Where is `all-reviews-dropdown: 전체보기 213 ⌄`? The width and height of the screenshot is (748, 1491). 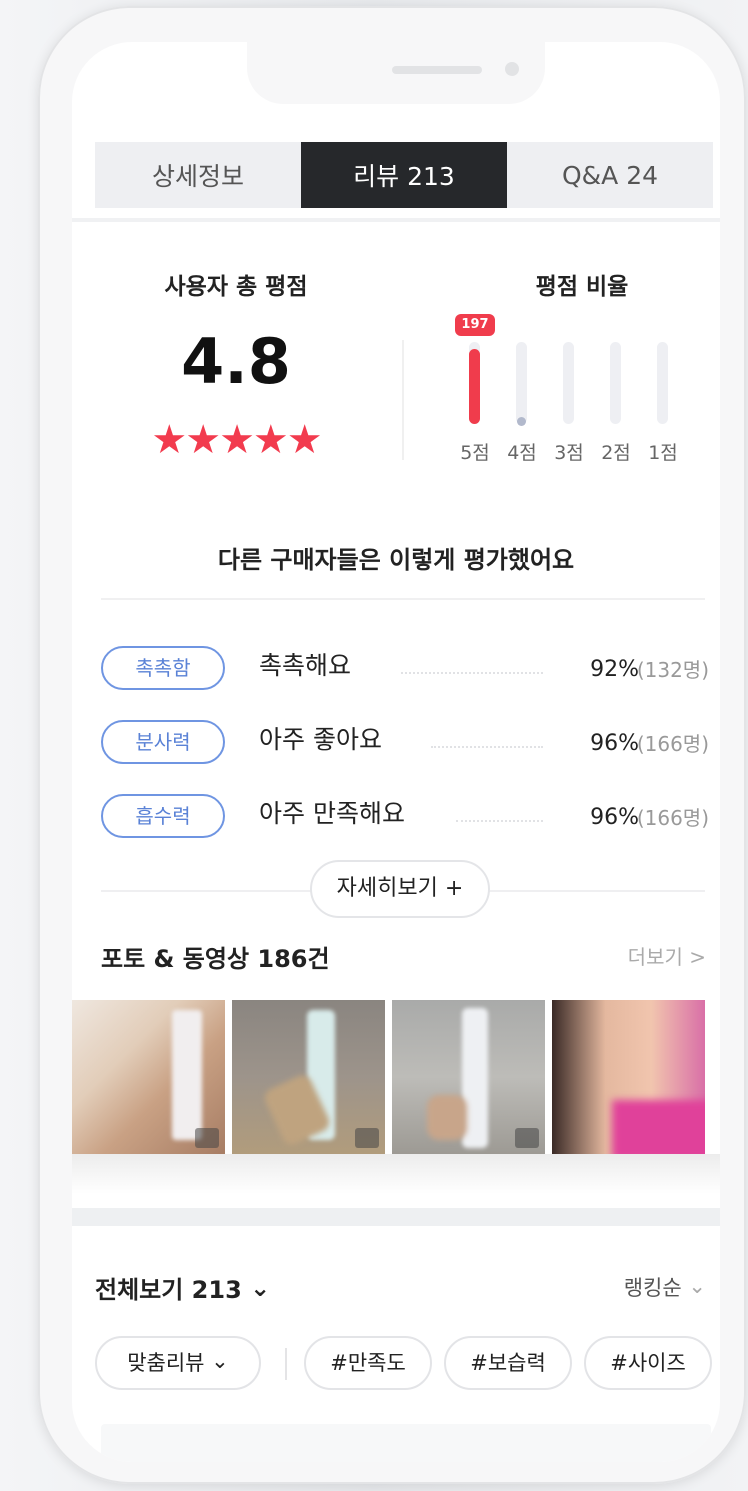 all-reviews-dropdown: 전체보기 213 ⌄ is located at coordinates (182, 1287).